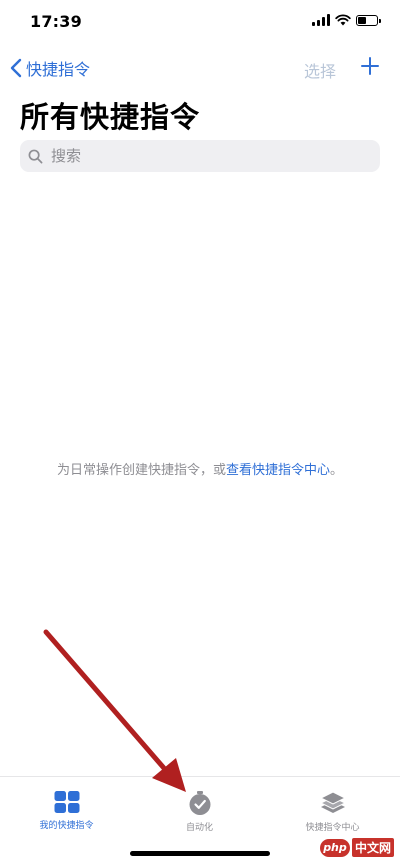  I want to click on watermark: php 中文网, so click(356, 847).